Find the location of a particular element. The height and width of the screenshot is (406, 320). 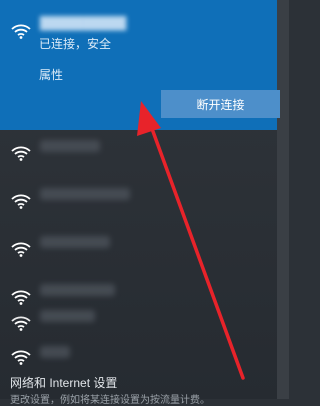

disconnect-button: 断开连接 is located at coordinates (220, 104).